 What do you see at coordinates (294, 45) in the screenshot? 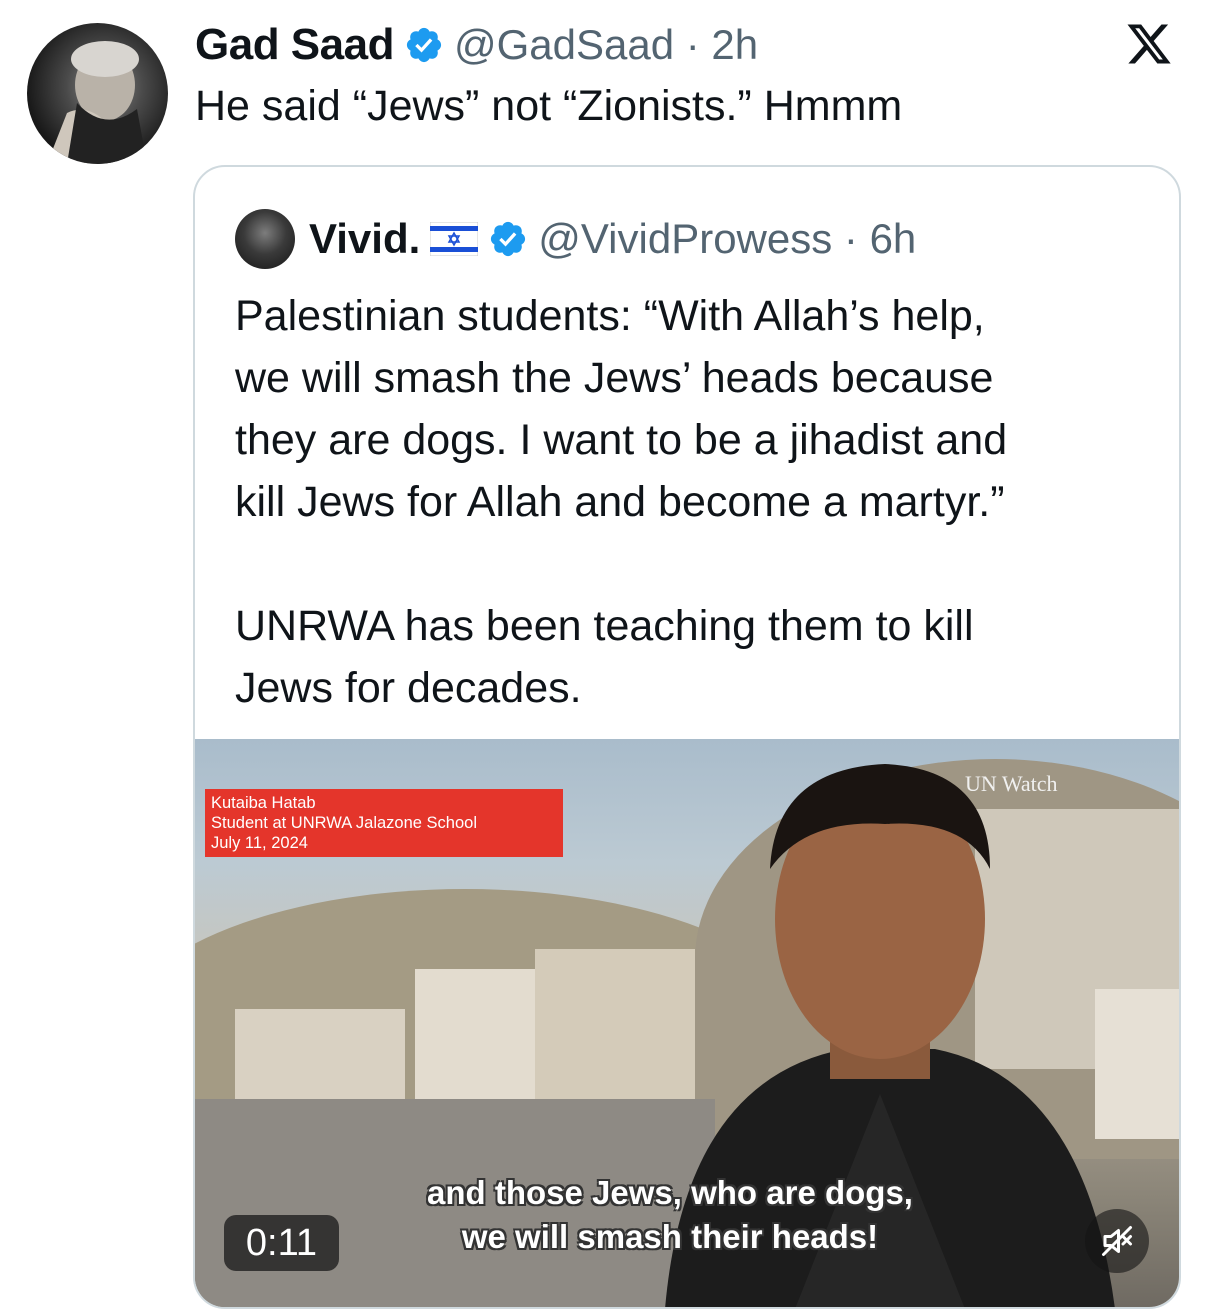
I see `author-name: Gad Saad` at bounding box center [294, 45].